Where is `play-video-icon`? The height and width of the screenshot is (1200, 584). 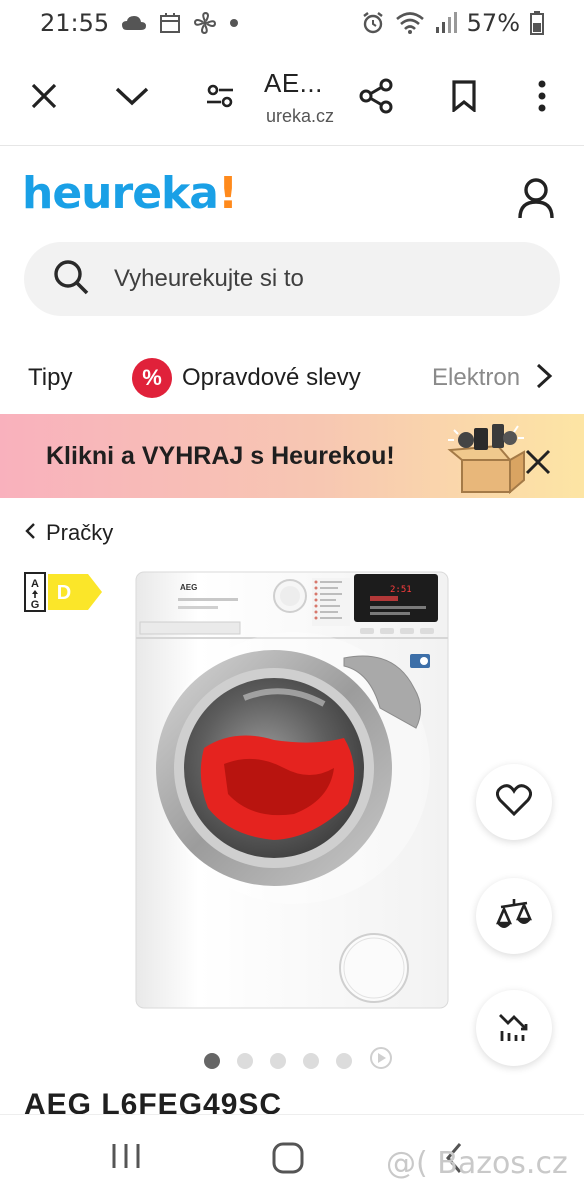 play-video-icon is located at coordinates (381, 1060).